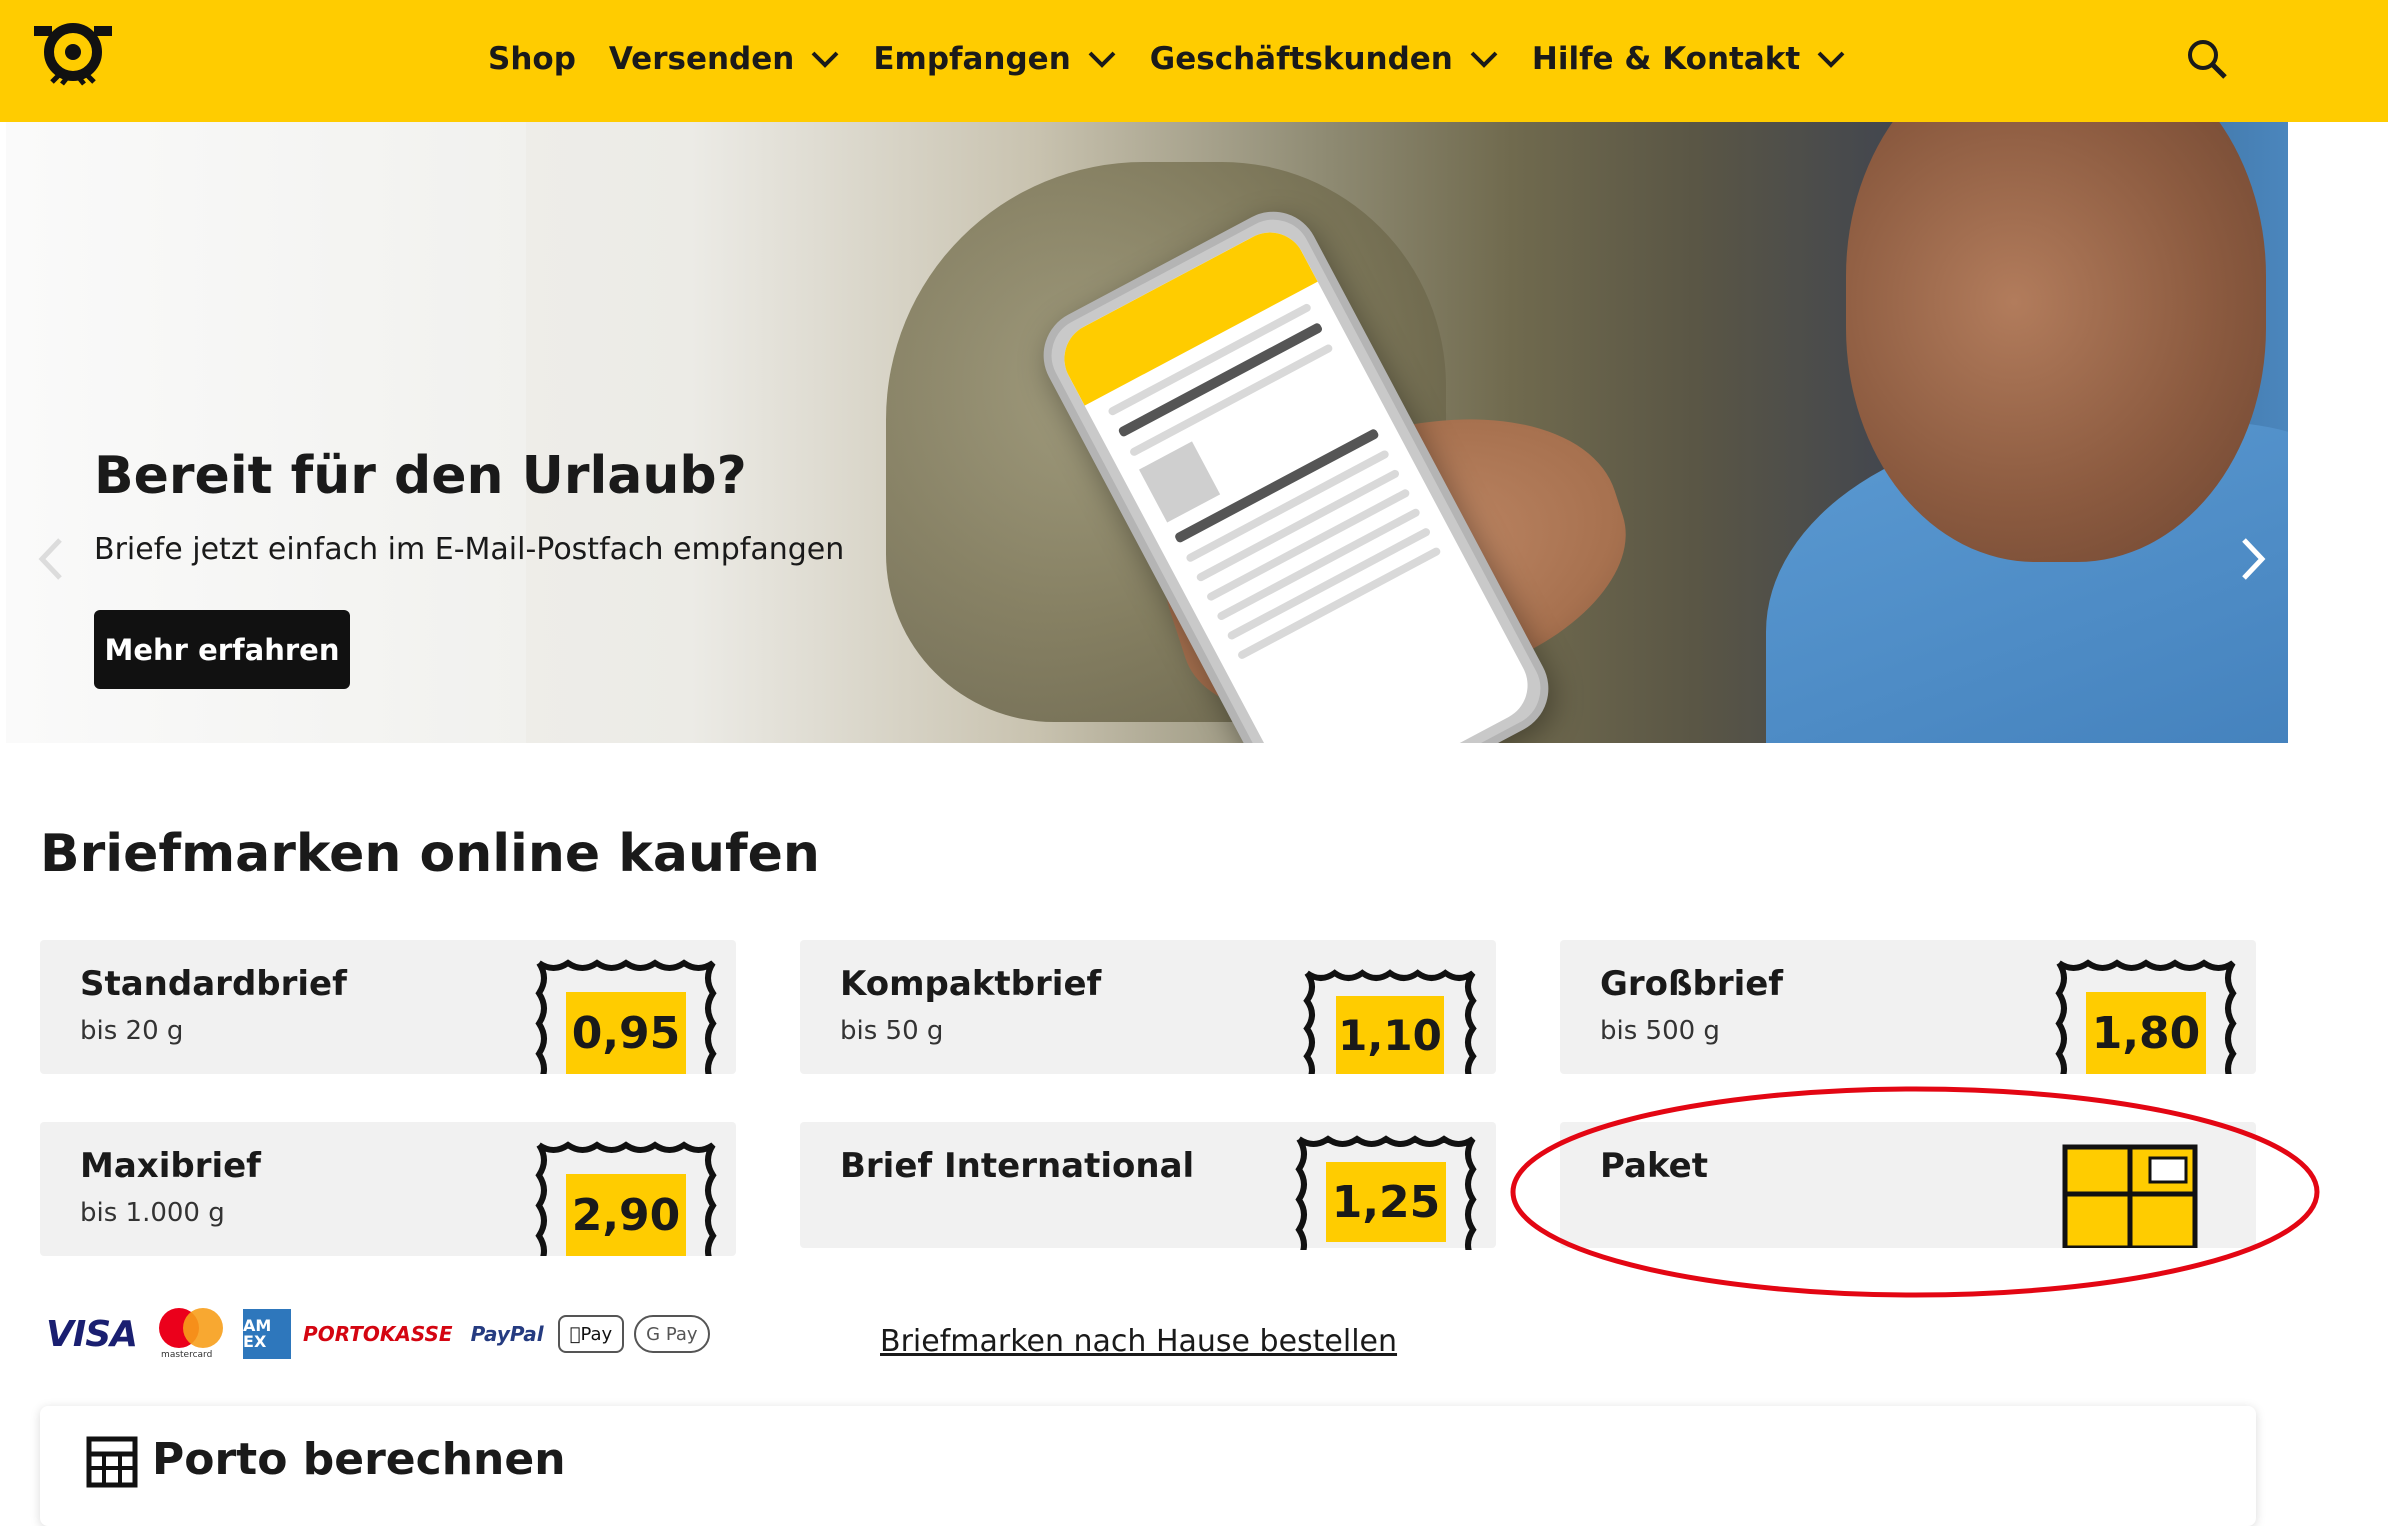  I want to click on product-name: Paket, so click(1654, 1166).